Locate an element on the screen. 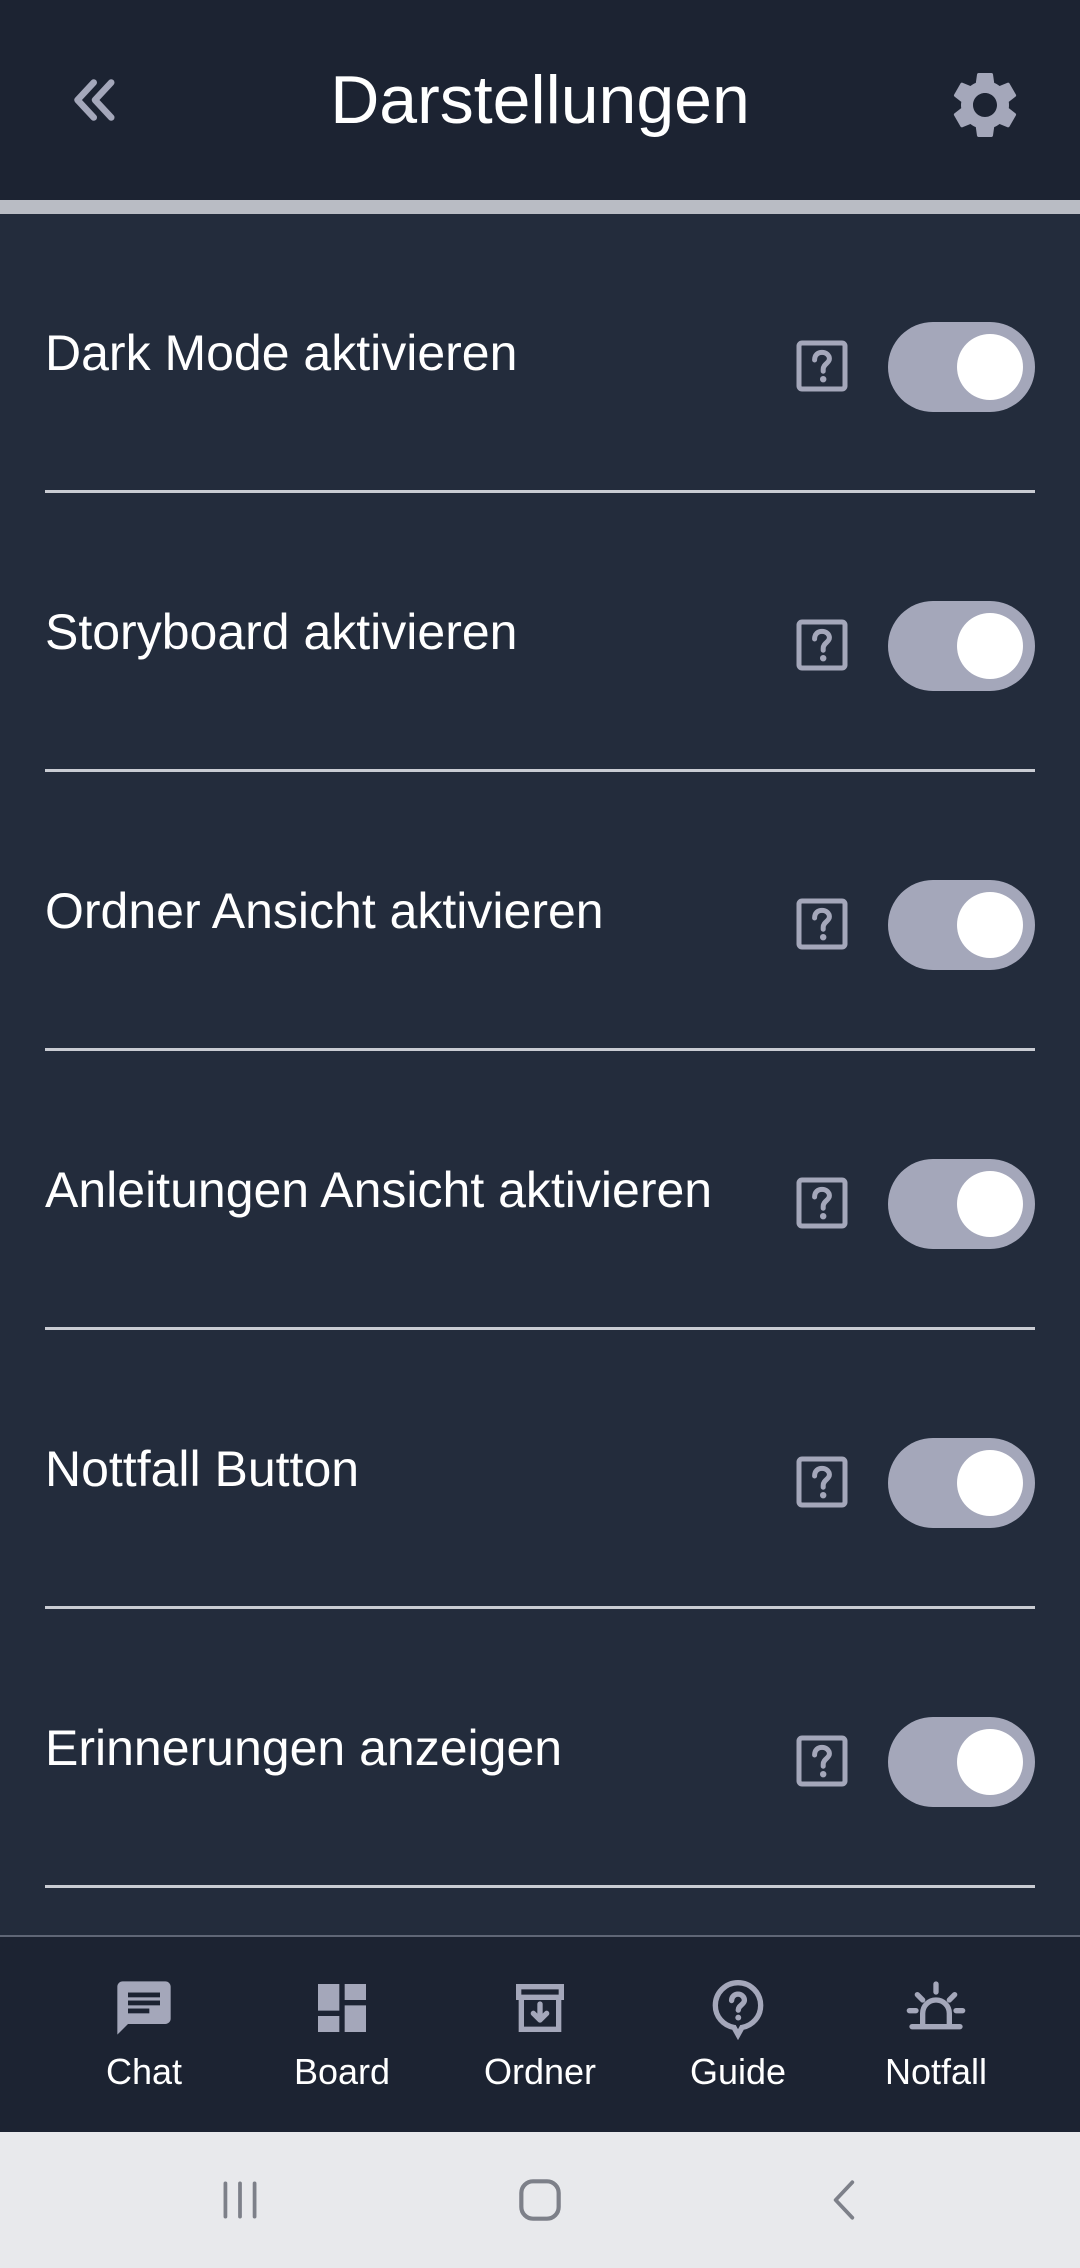 This screenshot has width=1080, height=2268. nav-label: Notfall is located at coordinates (936, 2071).